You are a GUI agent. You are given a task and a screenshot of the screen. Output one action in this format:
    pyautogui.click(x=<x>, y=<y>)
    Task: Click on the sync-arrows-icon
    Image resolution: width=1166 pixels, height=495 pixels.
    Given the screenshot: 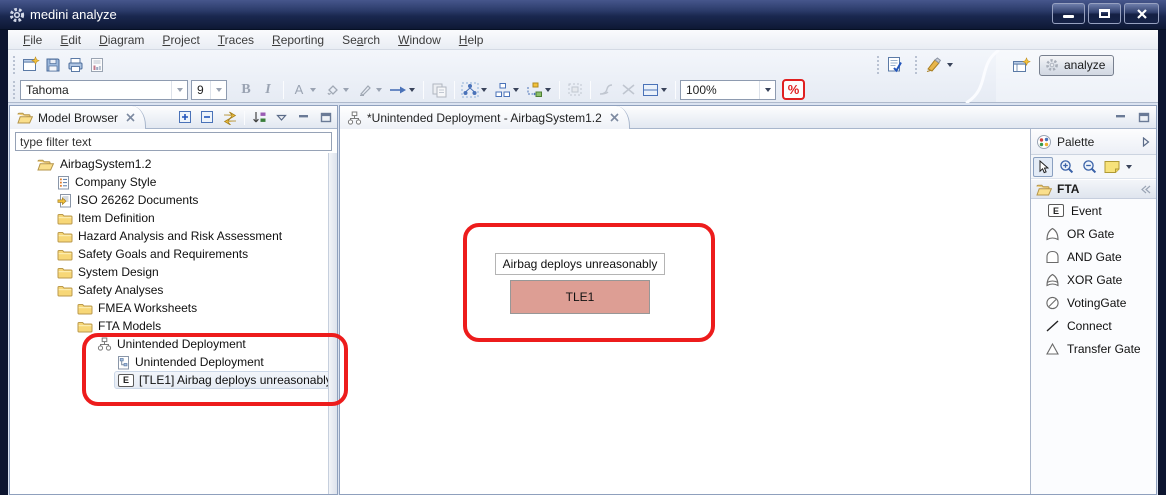 What is the action you would take?
    pyautogui.click(x=229, y=118)
    